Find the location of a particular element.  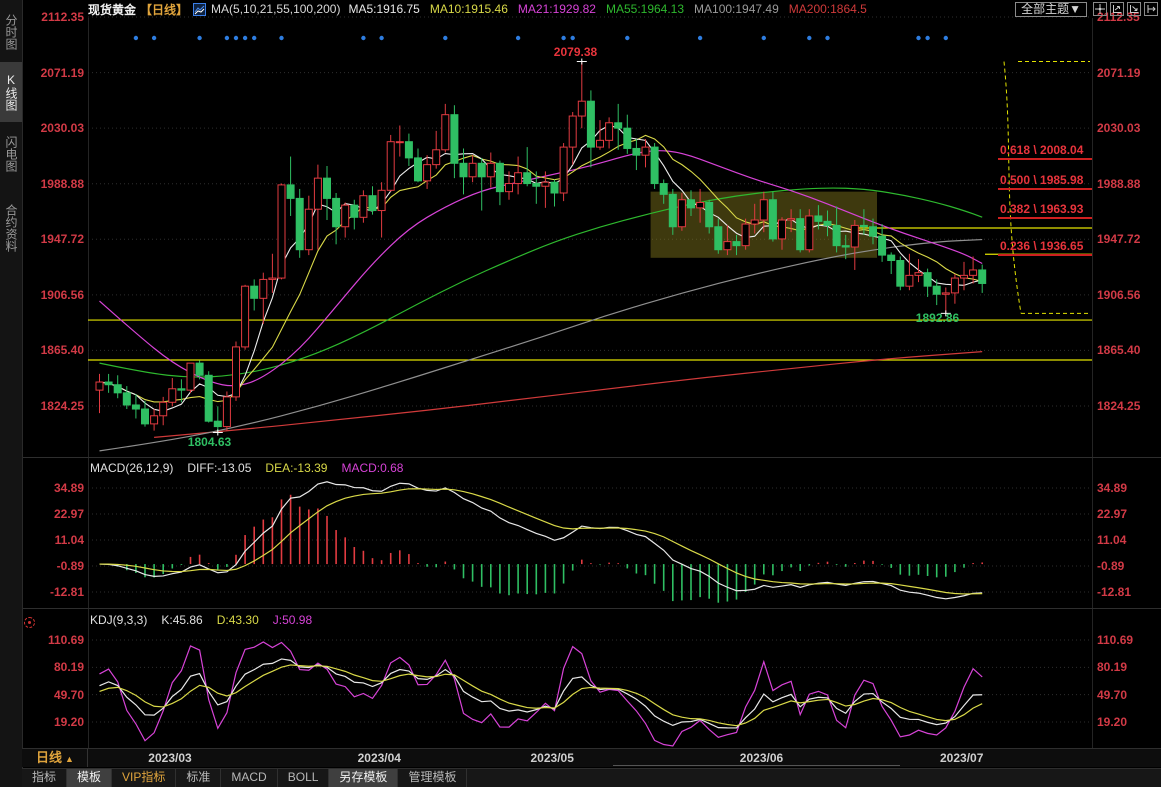

scroll-indicator is located at coordinates (756, 765).